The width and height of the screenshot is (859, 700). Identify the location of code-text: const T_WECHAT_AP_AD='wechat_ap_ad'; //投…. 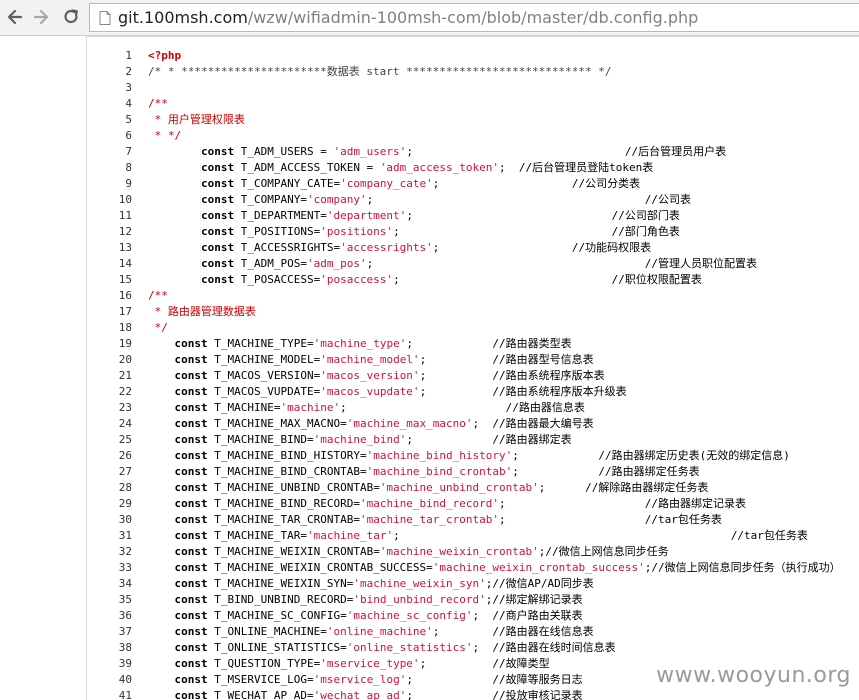
(365, 694).